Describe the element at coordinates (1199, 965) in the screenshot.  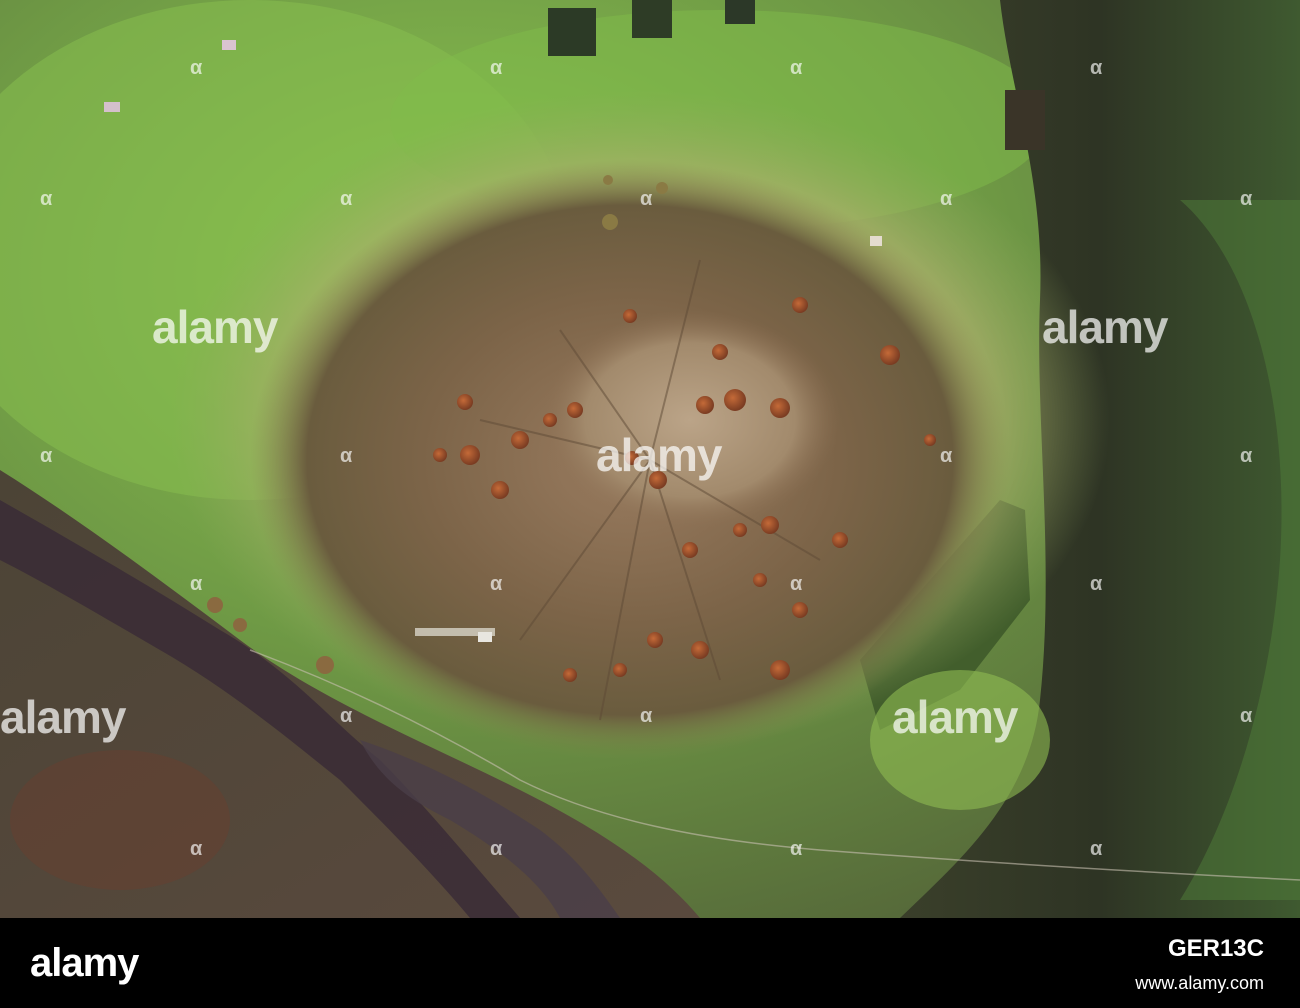
I see `footer-meta: GER13C www.alamy.com` at that location.